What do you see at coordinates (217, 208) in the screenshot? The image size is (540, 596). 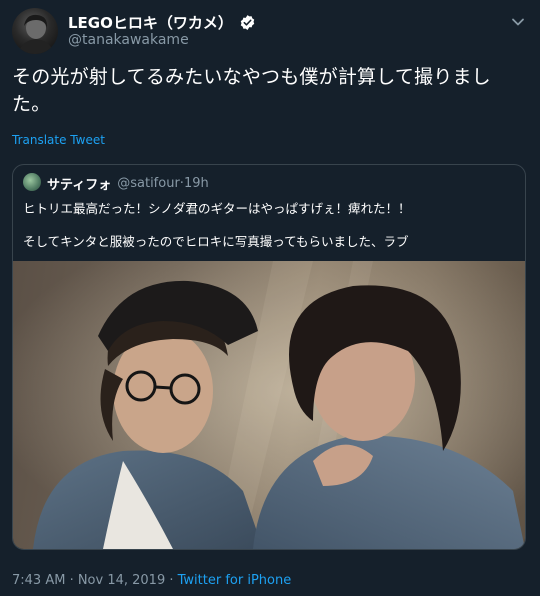 I see `quoted-text-line-1: ヒトリエ最高だった！シノダ君のギターはやっぱすげぇ！痺れた！！` at bounding box center [217, 208].